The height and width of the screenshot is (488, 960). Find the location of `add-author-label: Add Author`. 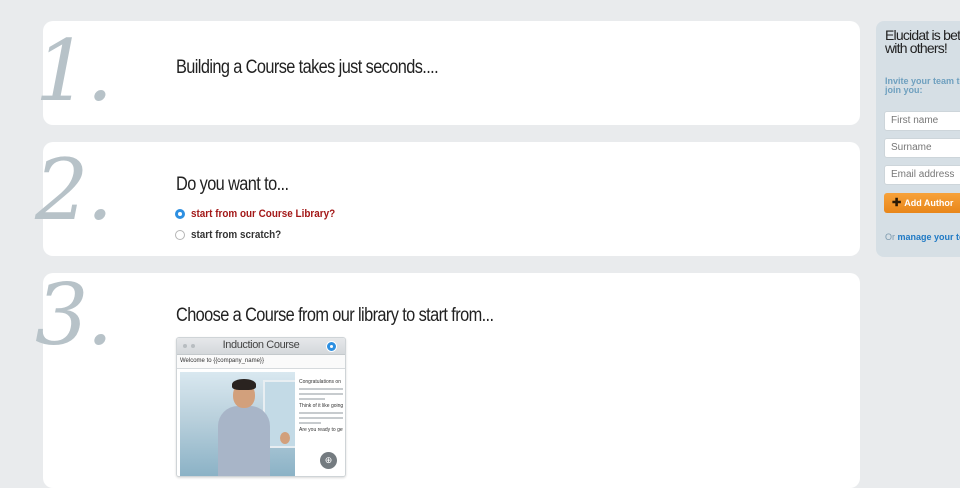

add-author-label: Add Author is located at coordinates (929, 203).